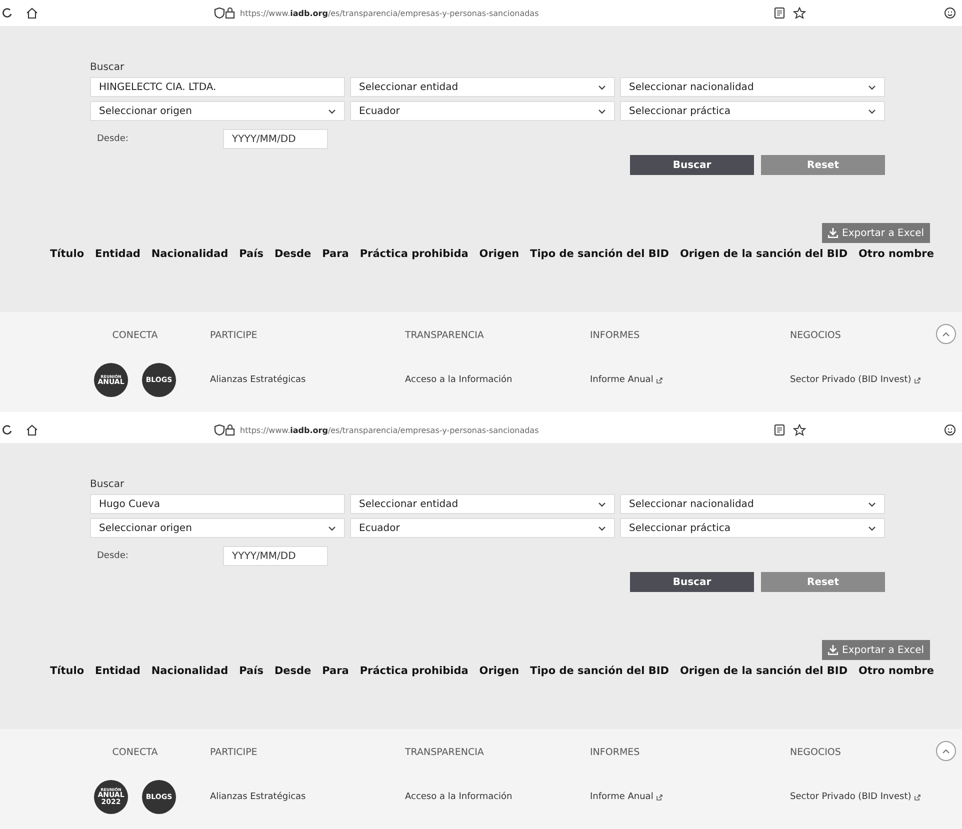 Image resolution: width=962 pixels, height=829 pixels. Describe the element at coordinates (217, 87) in the screenshot. I see `search-field: HINGELECTC CIA. LTDA.` at that location.